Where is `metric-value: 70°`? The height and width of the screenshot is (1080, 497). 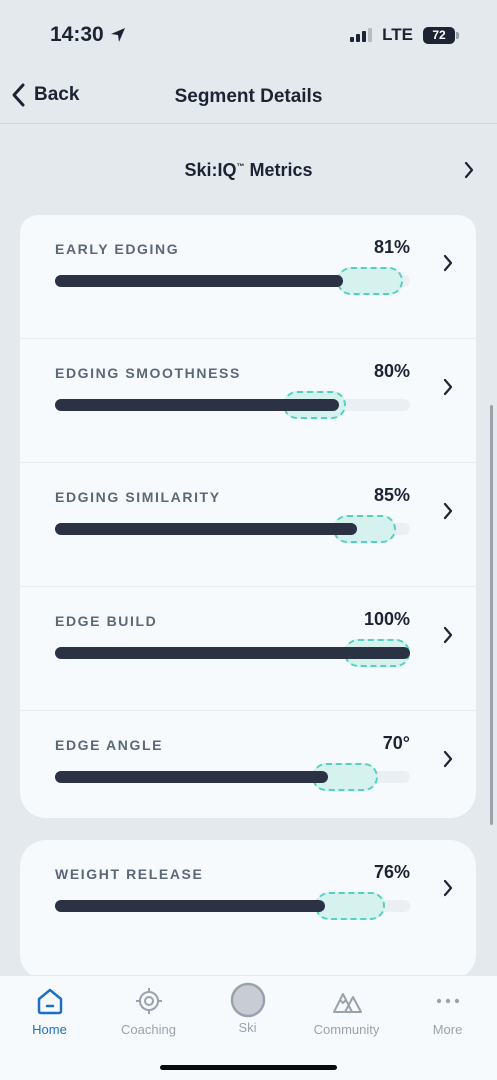
metric-value: 70° is located at coordinates (396, 743).